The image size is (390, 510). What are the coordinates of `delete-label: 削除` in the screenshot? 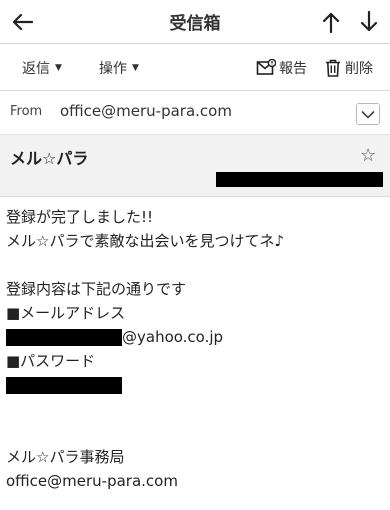 It's located at (359, 69).